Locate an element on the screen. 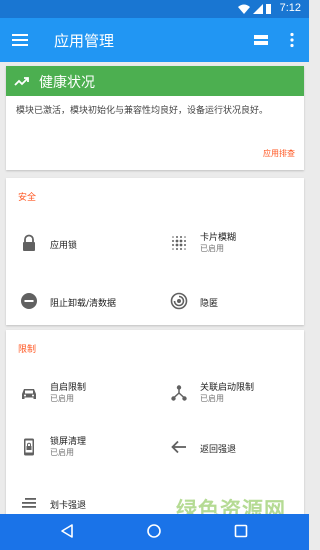  block-uninstall-item: 阻止卸载/清数据 is located at coordinates (90, 303).